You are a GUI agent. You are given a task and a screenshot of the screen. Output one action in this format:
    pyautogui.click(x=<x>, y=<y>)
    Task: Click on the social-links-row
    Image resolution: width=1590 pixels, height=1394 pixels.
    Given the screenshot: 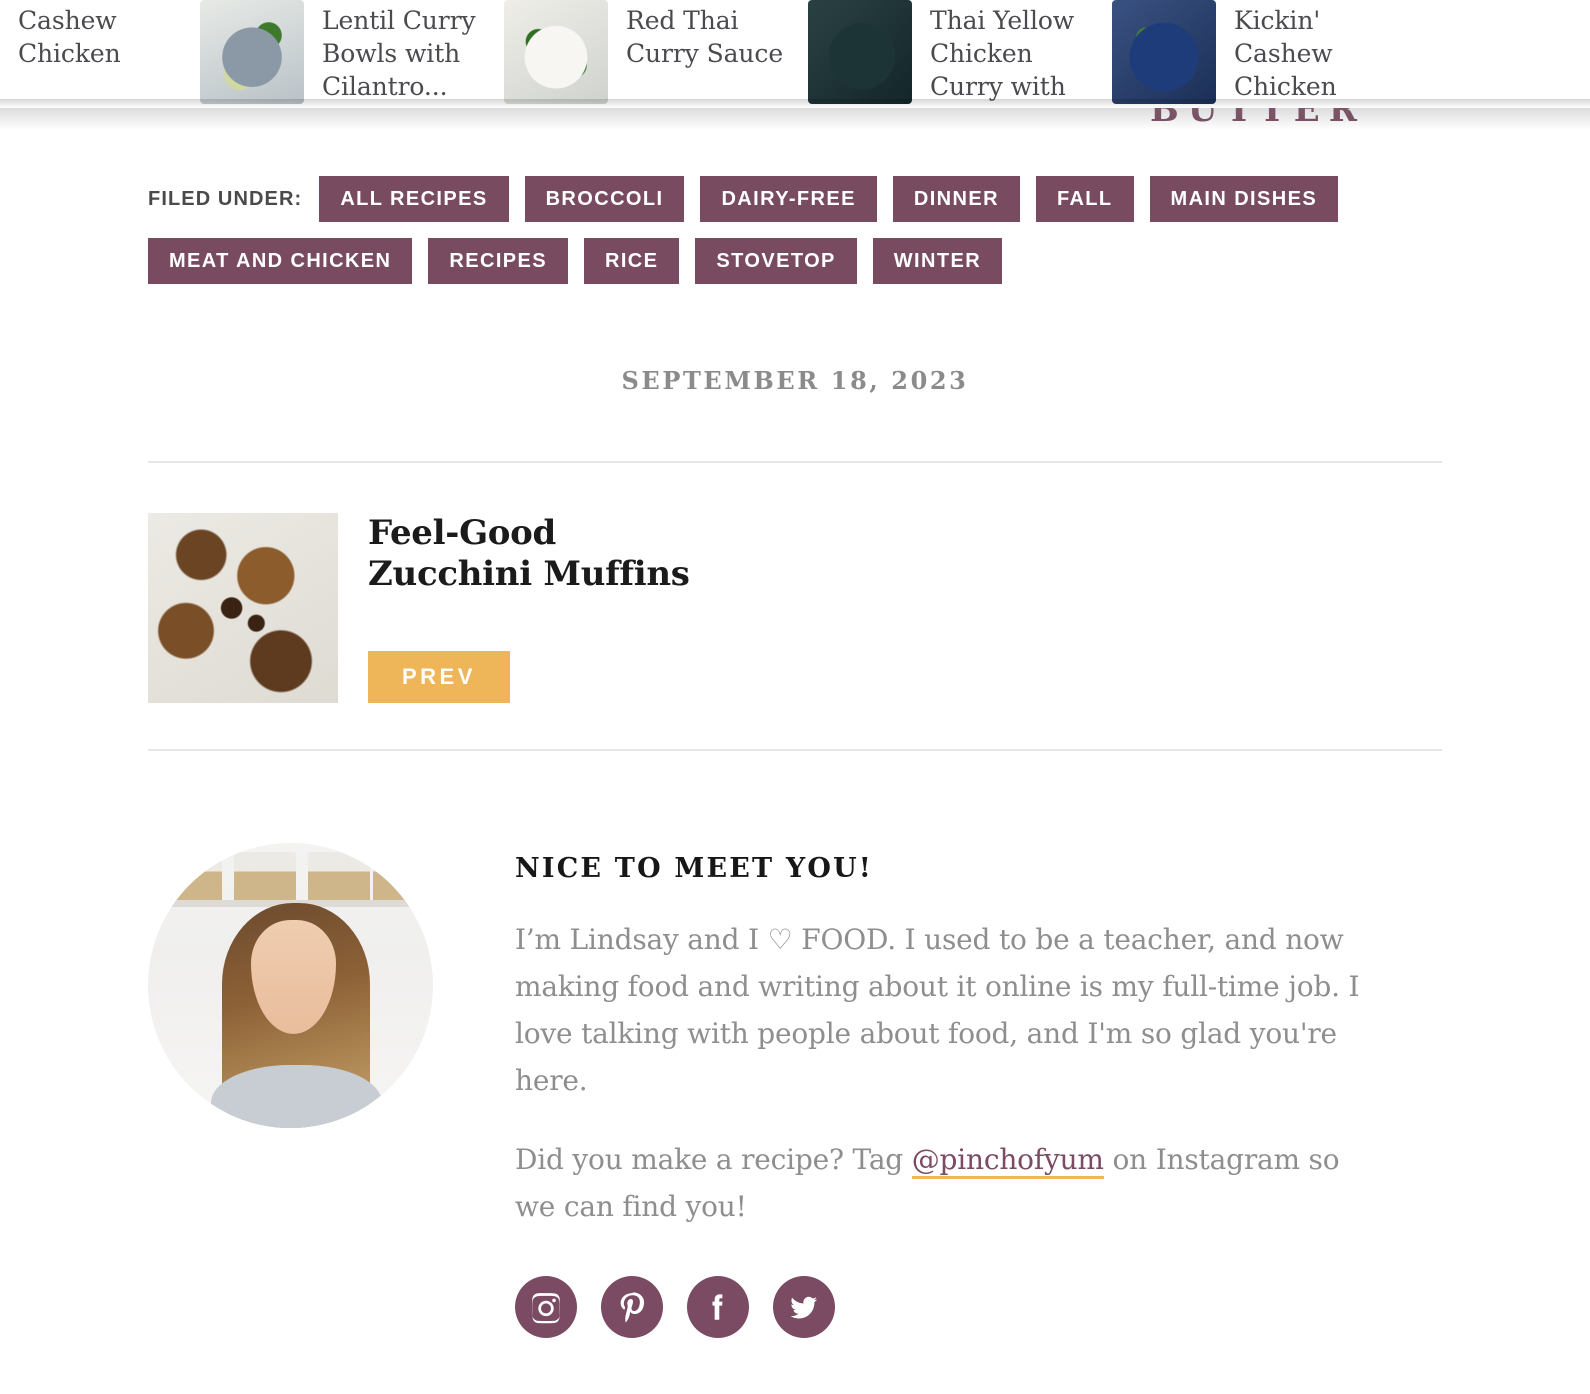 What is the action you would take?
    pyautogui.click(x=941, y=1307)
    